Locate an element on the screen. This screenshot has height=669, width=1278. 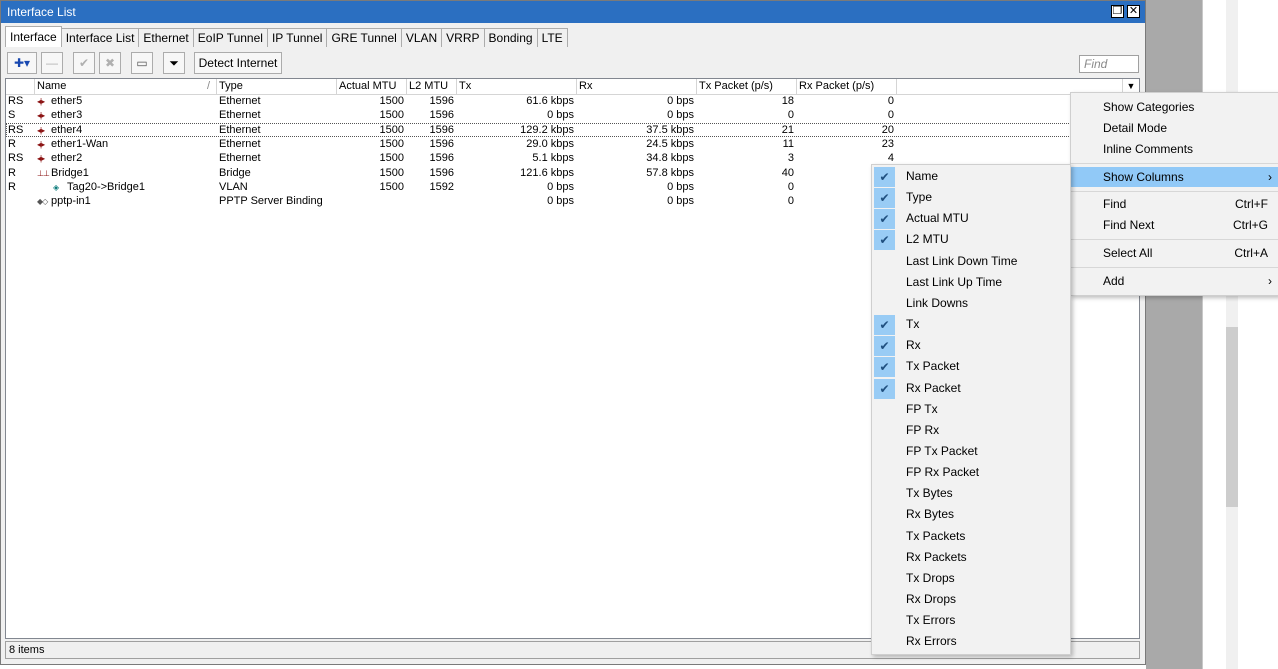
actual-mtu-column-header: Actual MTU is located at coordinates (372, 86).